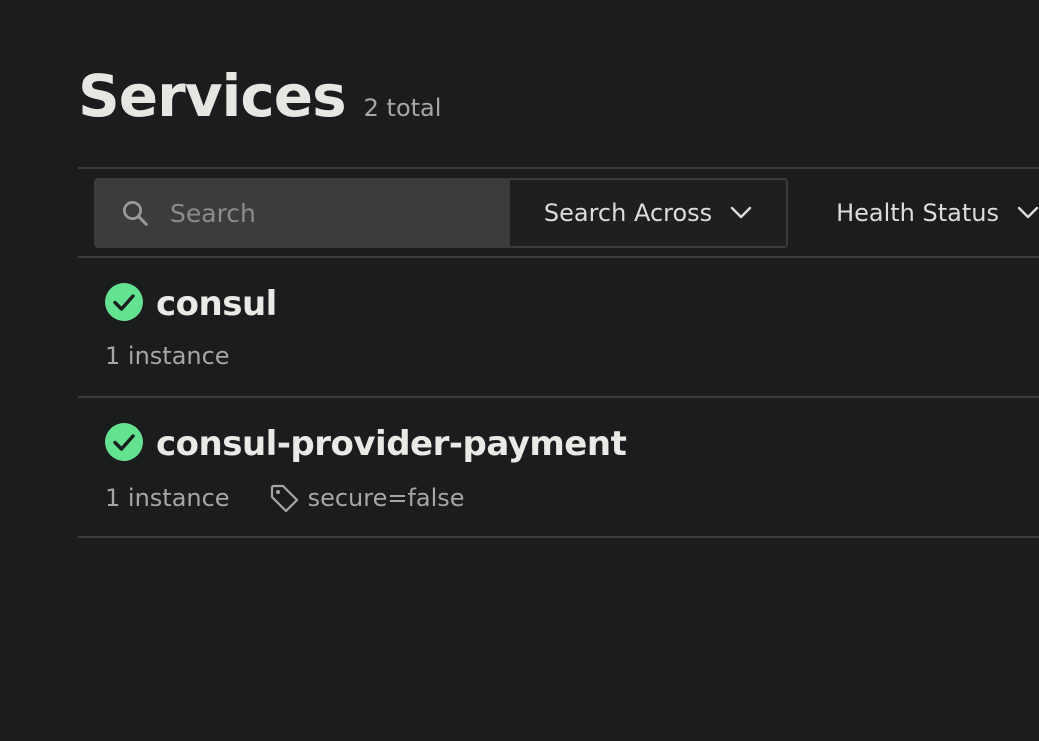 Image resolution: width=1039 pixels, height=741 pixels. Describe the element at coordinates (135, 213) in the screenshot. I see `search-icon` at that location.